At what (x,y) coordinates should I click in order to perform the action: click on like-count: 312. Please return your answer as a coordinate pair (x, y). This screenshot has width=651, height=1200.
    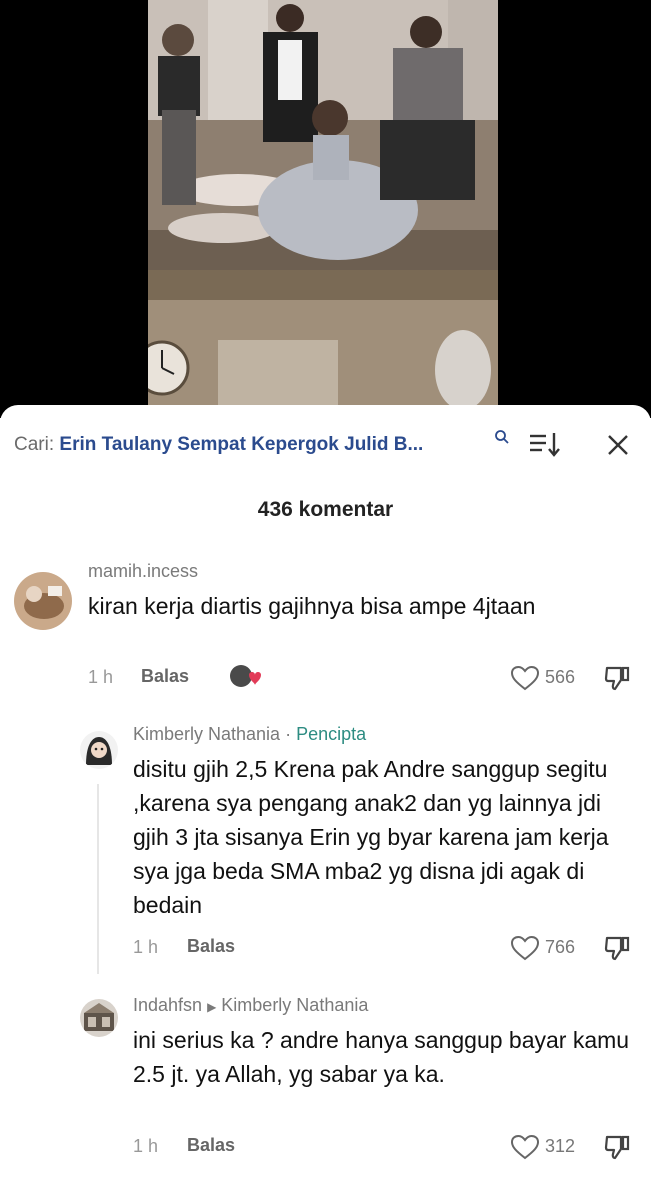
    Looking at the image, I should click on (560, 1146).